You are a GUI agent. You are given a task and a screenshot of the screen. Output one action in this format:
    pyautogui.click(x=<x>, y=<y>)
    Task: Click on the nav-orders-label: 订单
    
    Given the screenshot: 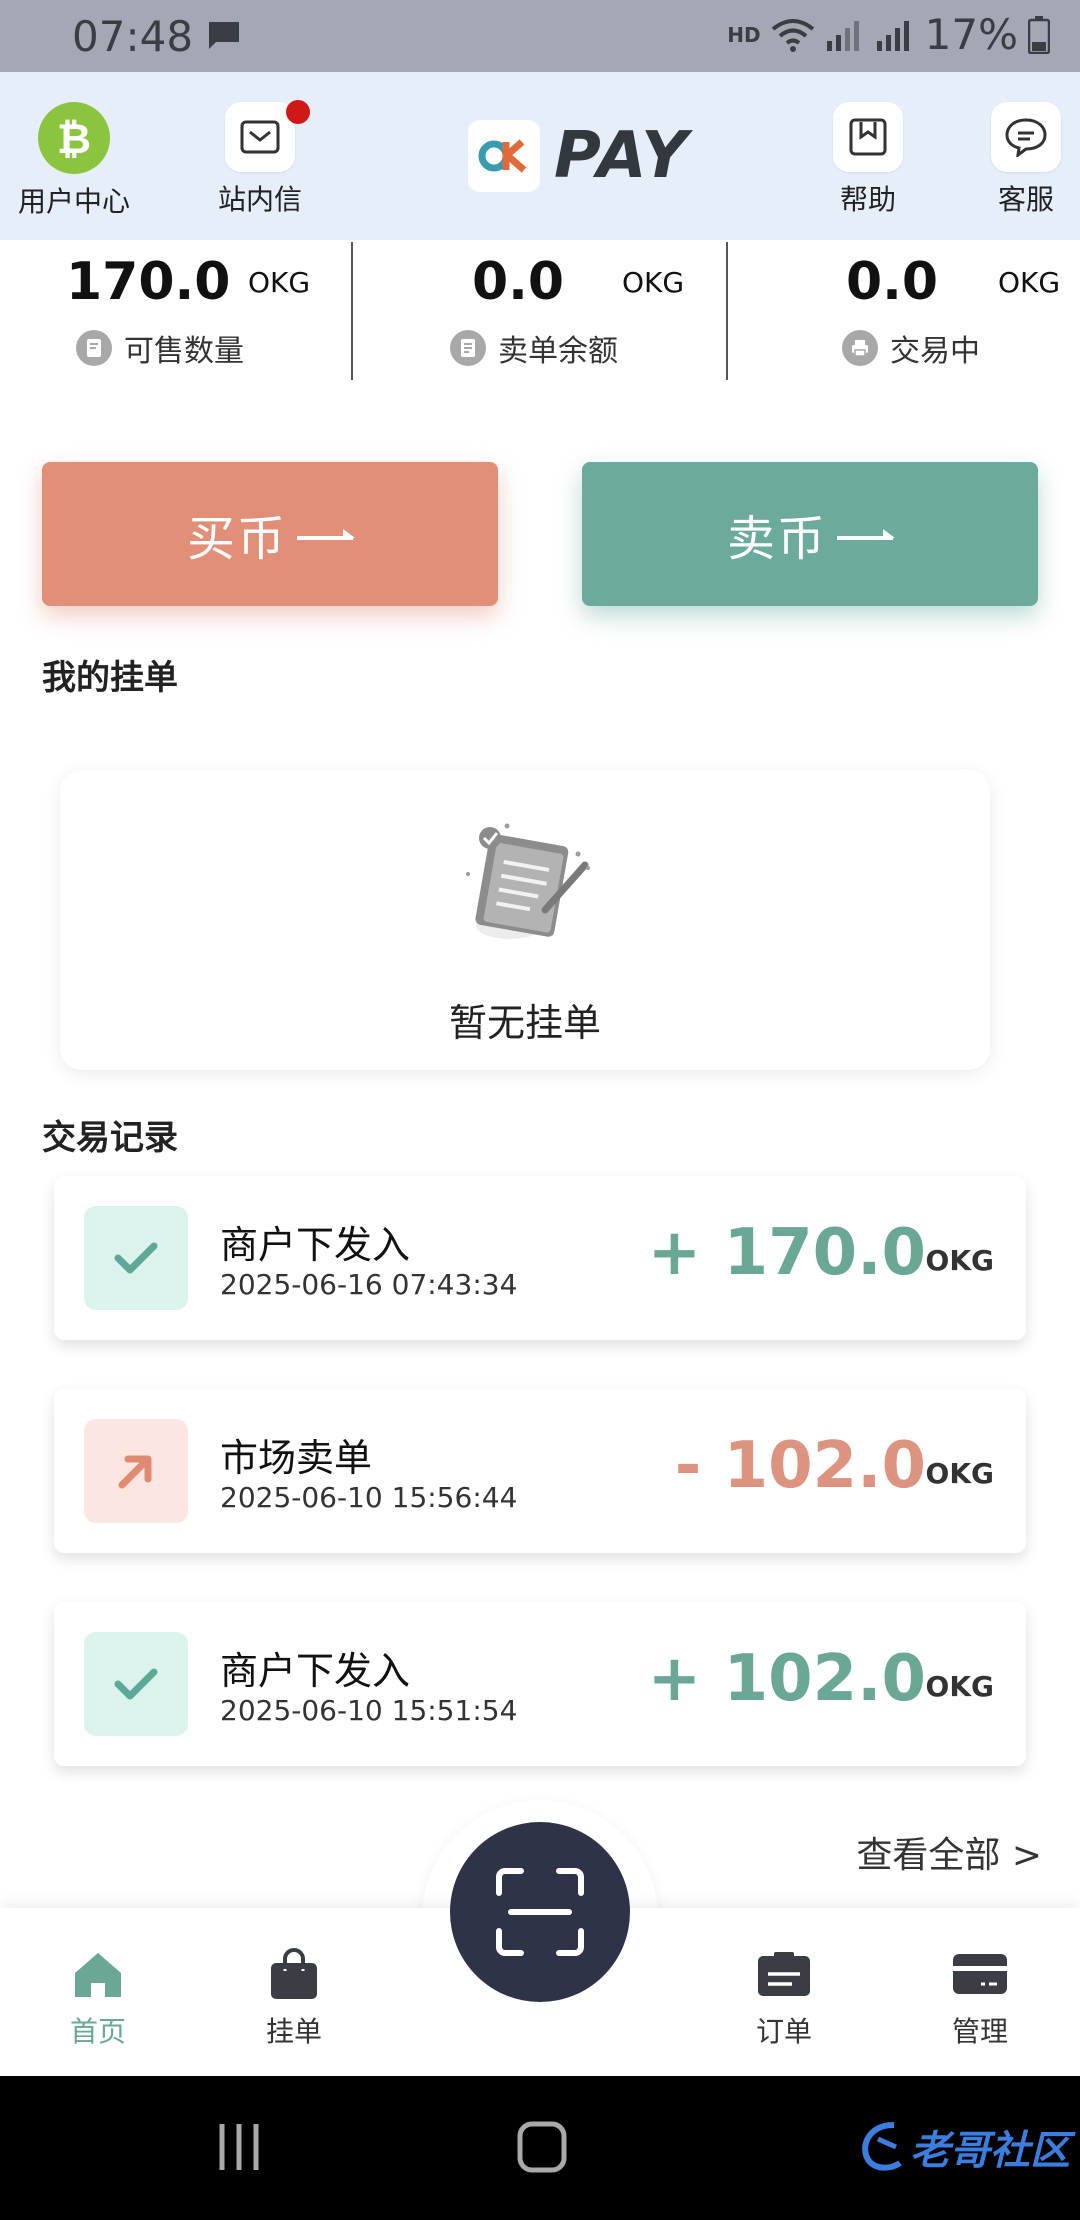 What is the action you would take?
    pyautogui.click(x=783, y=2031)
    